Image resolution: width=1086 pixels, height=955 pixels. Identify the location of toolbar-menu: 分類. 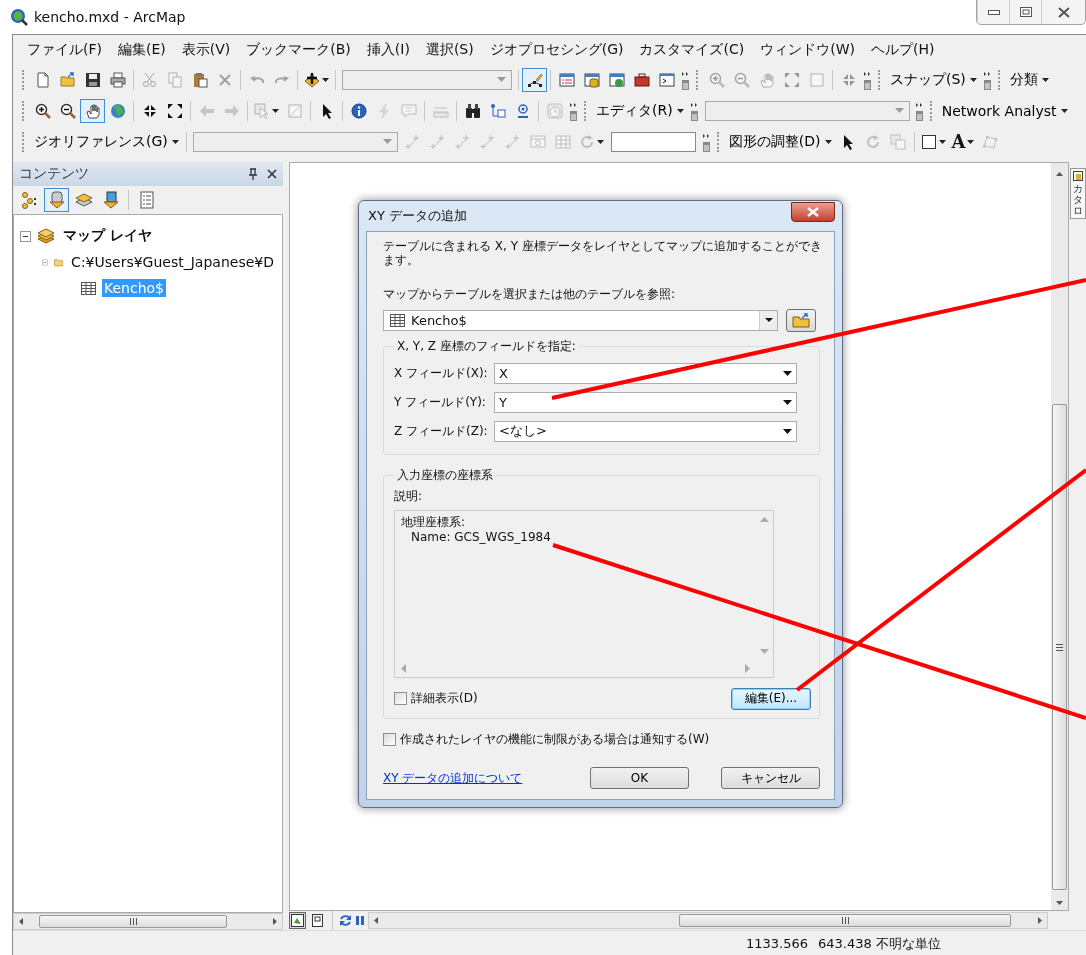
(1029, 79).